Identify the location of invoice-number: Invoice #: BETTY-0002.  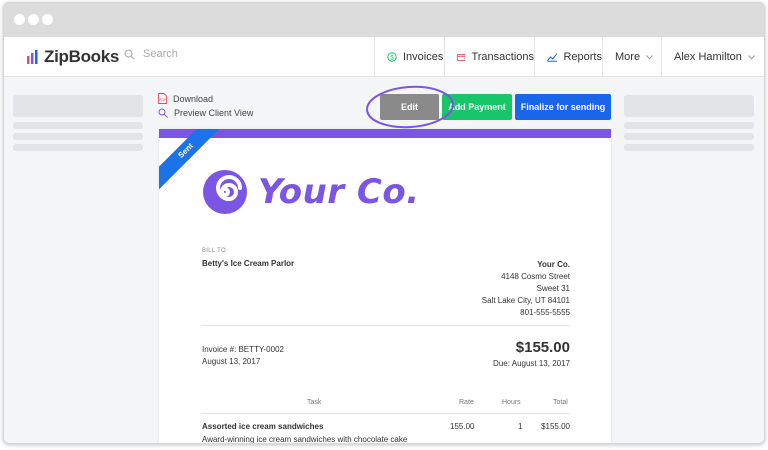
(243, 349).